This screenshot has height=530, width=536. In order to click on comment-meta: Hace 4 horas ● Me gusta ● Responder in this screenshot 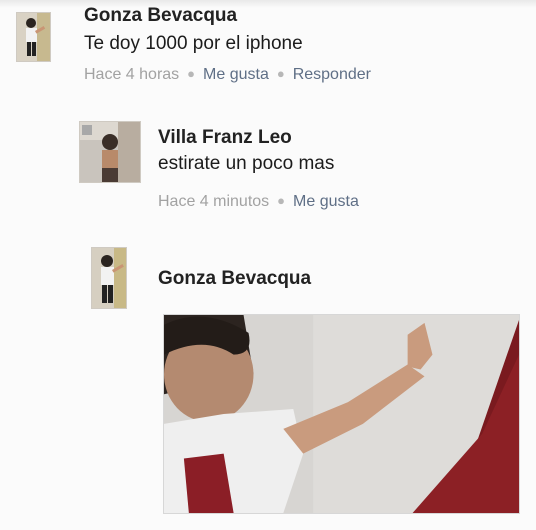, I will do `click(227, 75)`.